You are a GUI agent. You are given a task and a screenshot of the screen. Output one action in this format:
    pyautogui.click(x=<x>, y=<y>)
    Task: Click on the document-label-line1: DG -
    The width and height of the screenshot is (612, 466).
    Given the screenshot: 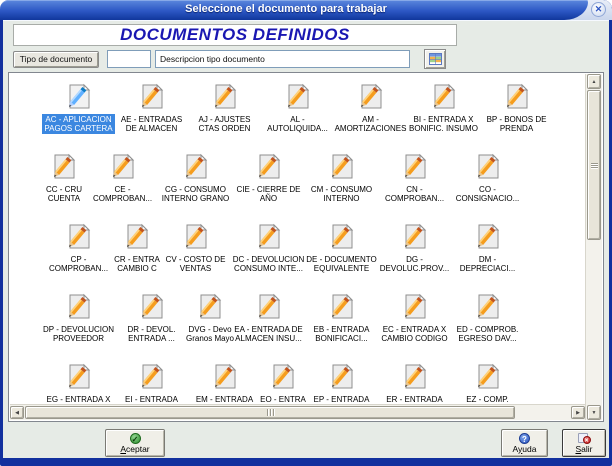 What is the action you would take?
    pyautogui.click(x=414, y=259)
    